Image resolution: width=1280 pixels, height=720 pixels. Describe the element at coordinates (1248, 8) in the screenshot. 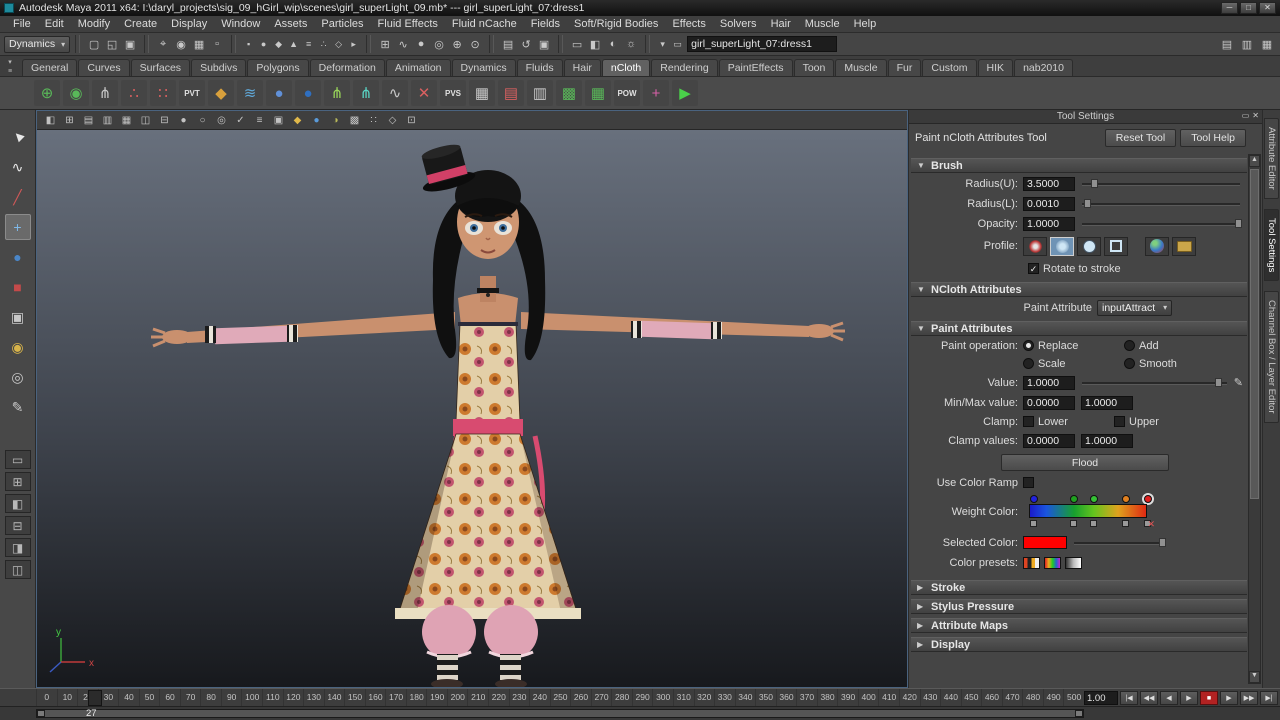

I see `maximize-button: □` at that location.